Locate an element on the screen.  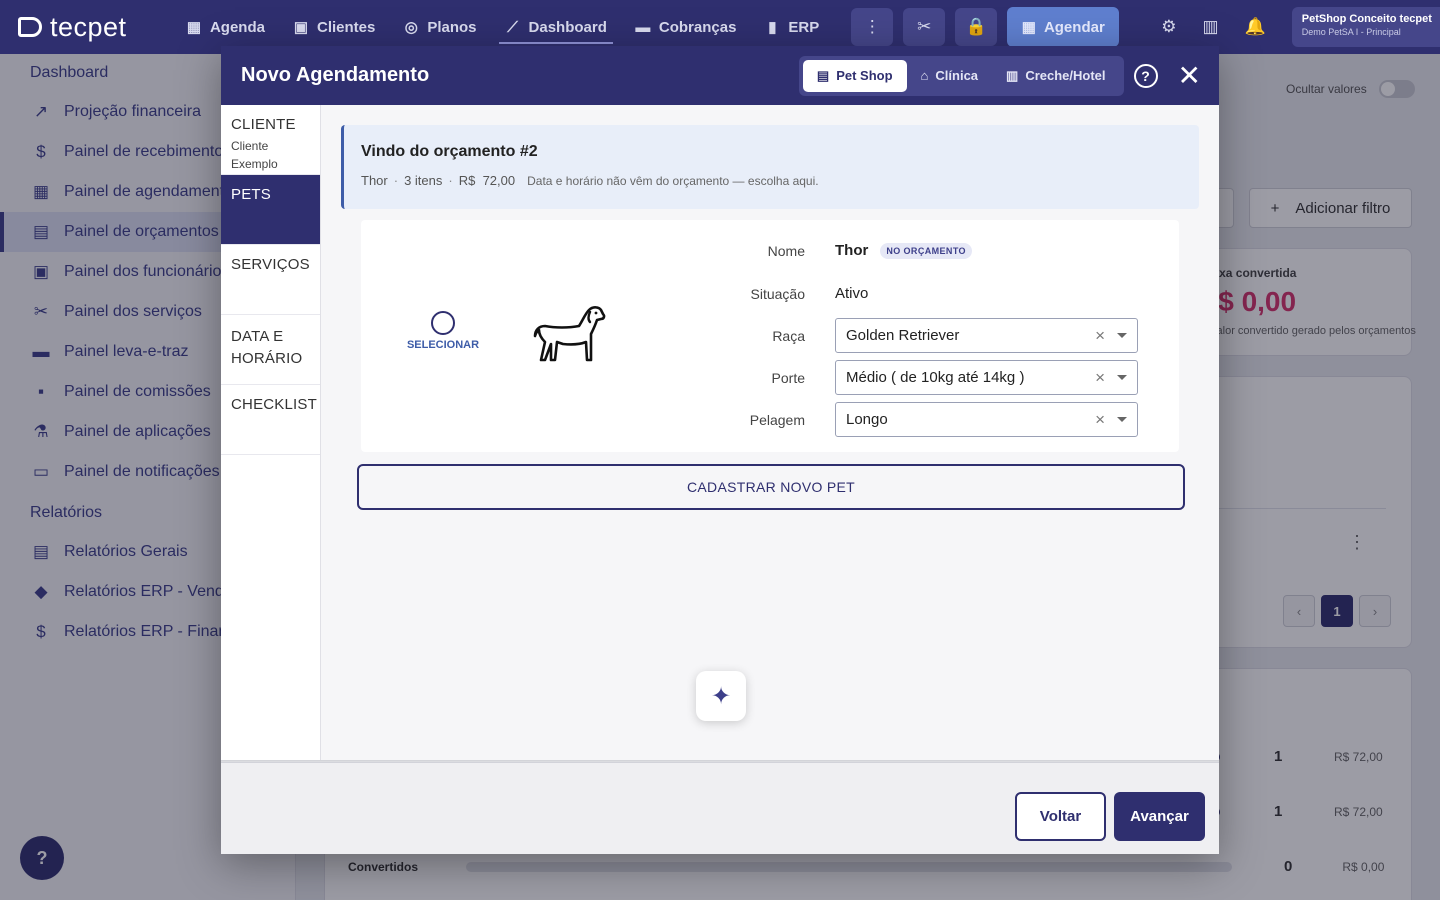
agendar-label: Agendar is located at coordinates (1074, 27).